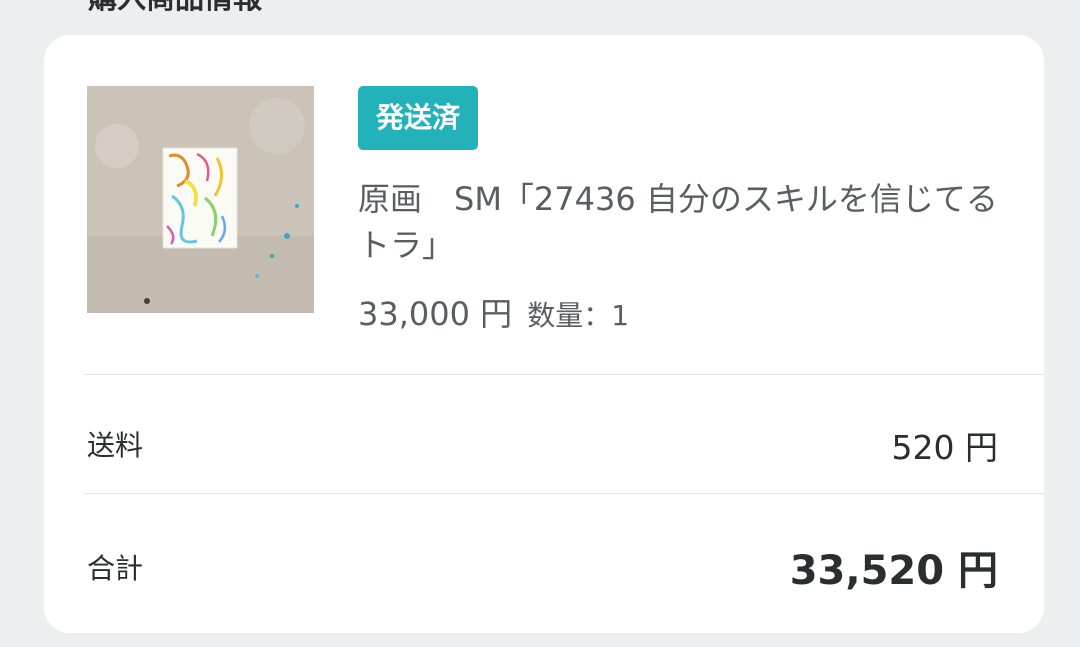 This screenshot has width=1080, height=647. Describe the element at coordinates (944, 447) in the screenshot. I see `shipping-value: 520 円` at that location.